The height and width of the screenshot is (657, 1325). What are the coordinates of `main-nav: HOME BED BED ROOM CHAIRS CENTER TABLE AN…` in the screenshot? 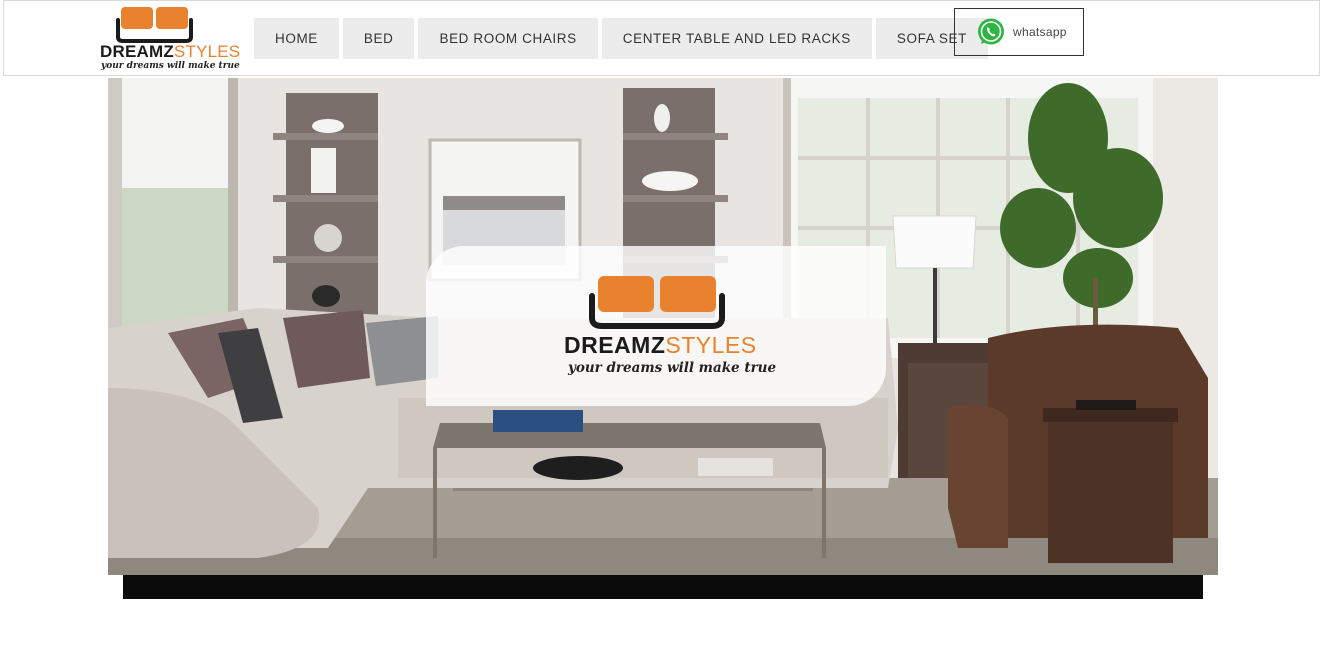 It's located at (621, 38).